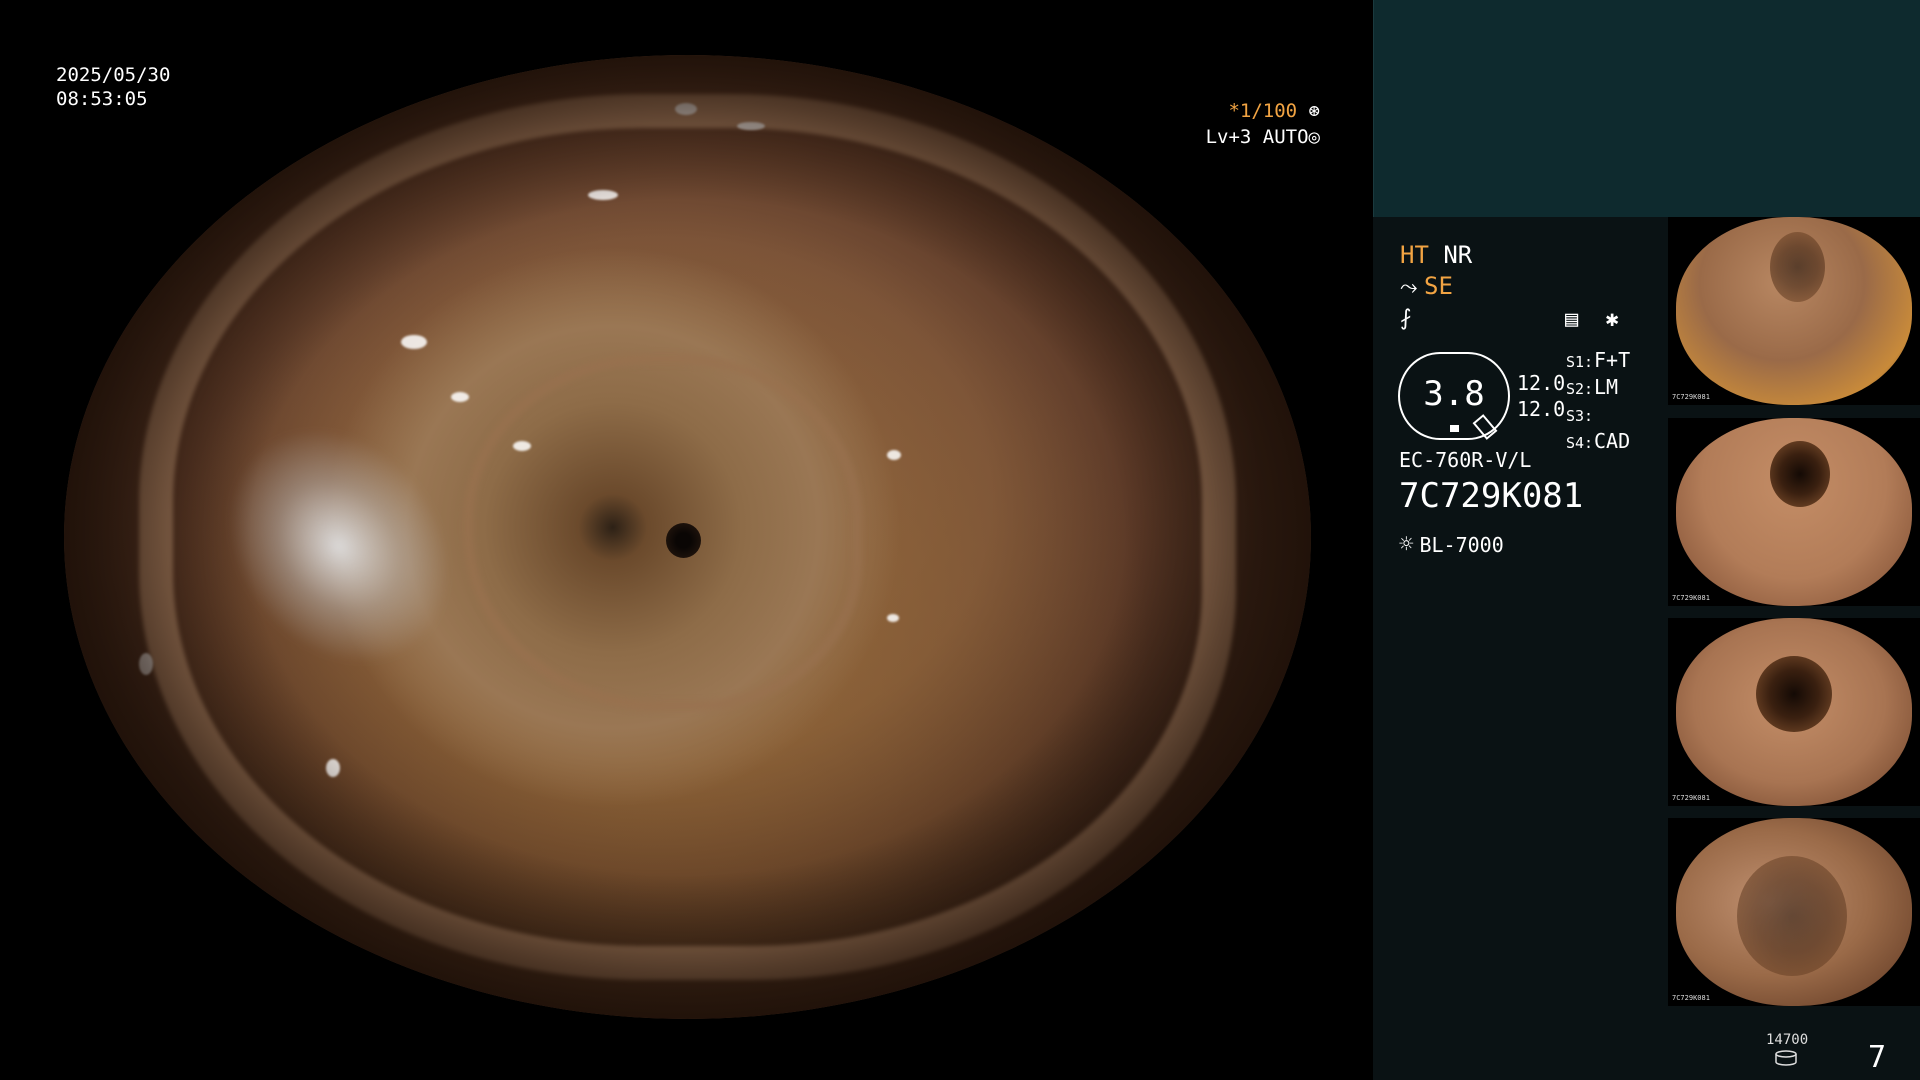  I want to click on switch-key: S3:, so click(1580, 416).